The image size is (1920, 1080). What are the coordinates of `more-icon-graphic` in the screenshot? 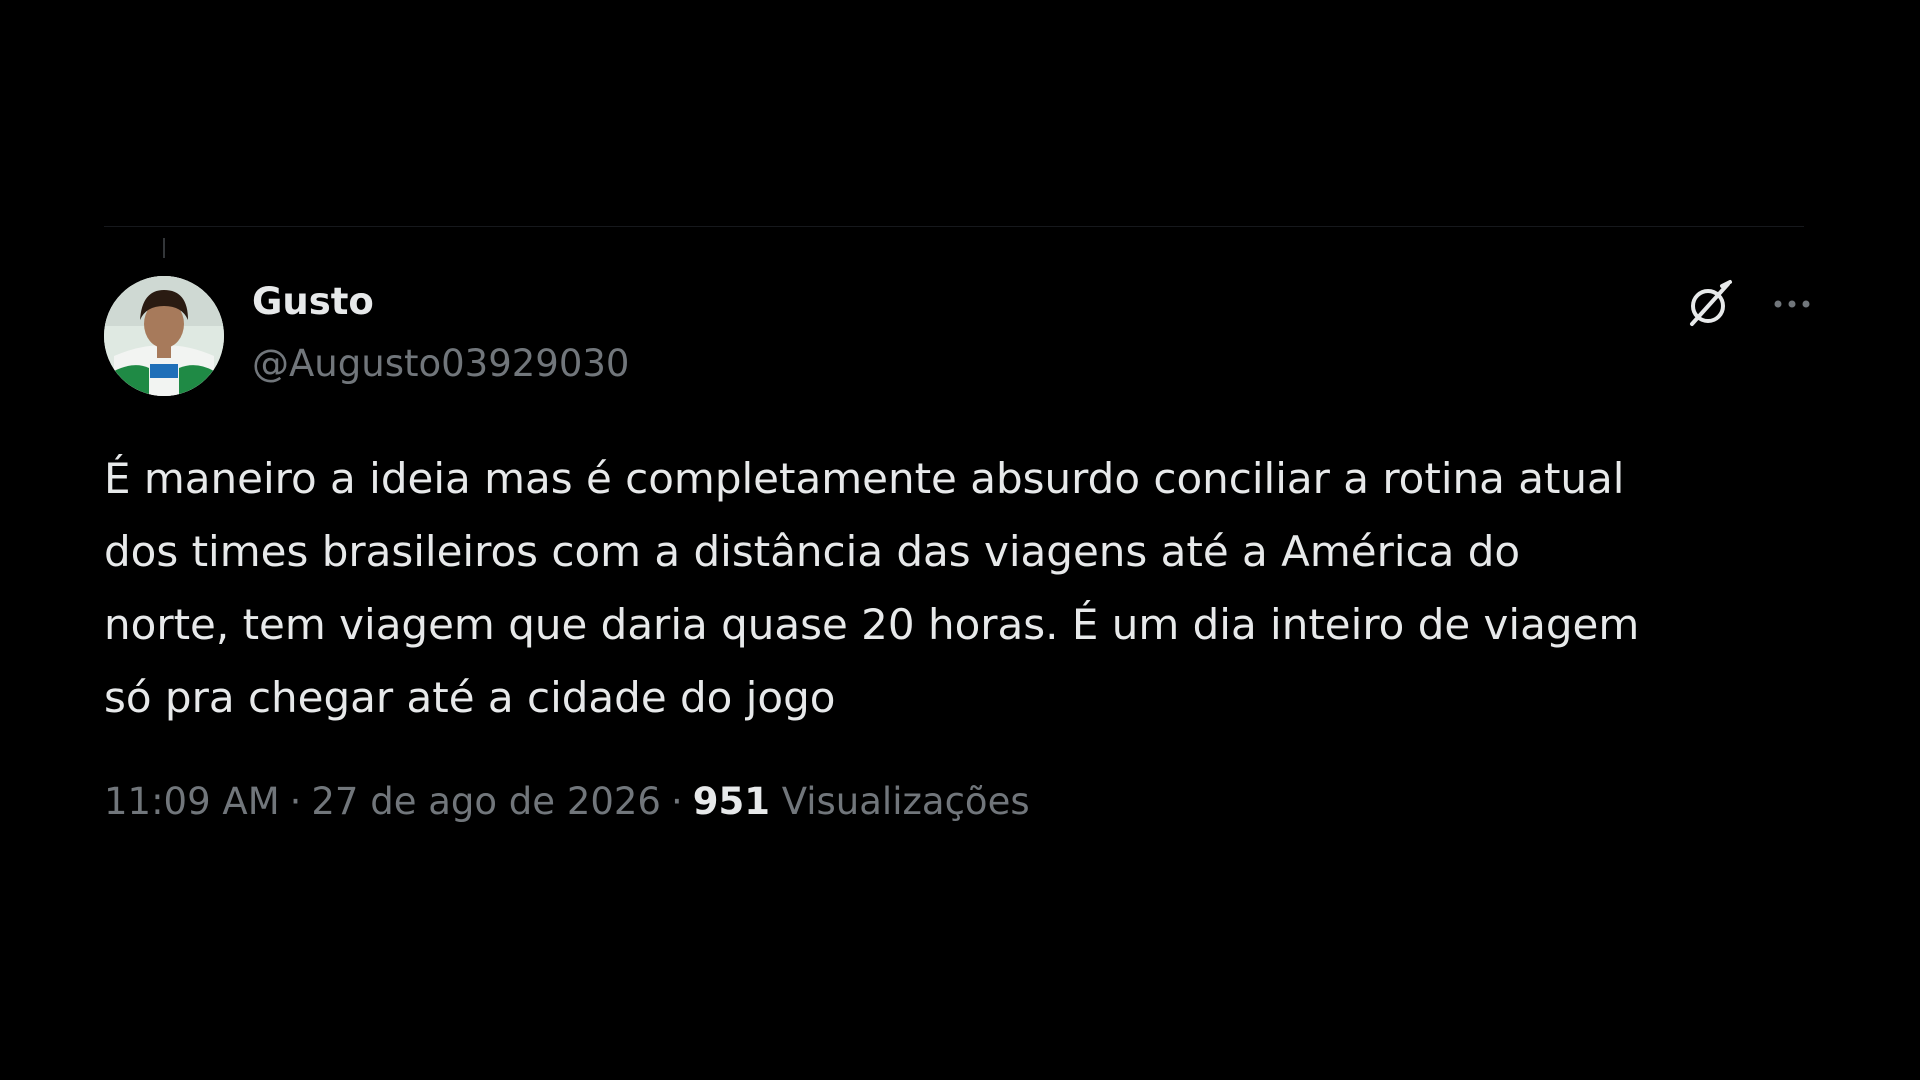 It's located at (1792, 304).